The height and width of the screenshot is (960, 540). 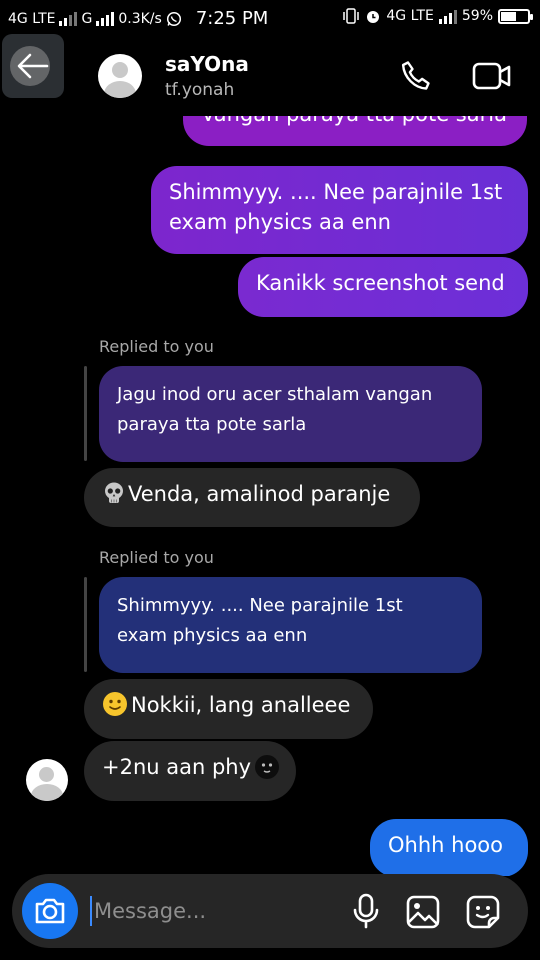 I want to click on network-type-3: 4G LTE, so click(x=410, y=16).